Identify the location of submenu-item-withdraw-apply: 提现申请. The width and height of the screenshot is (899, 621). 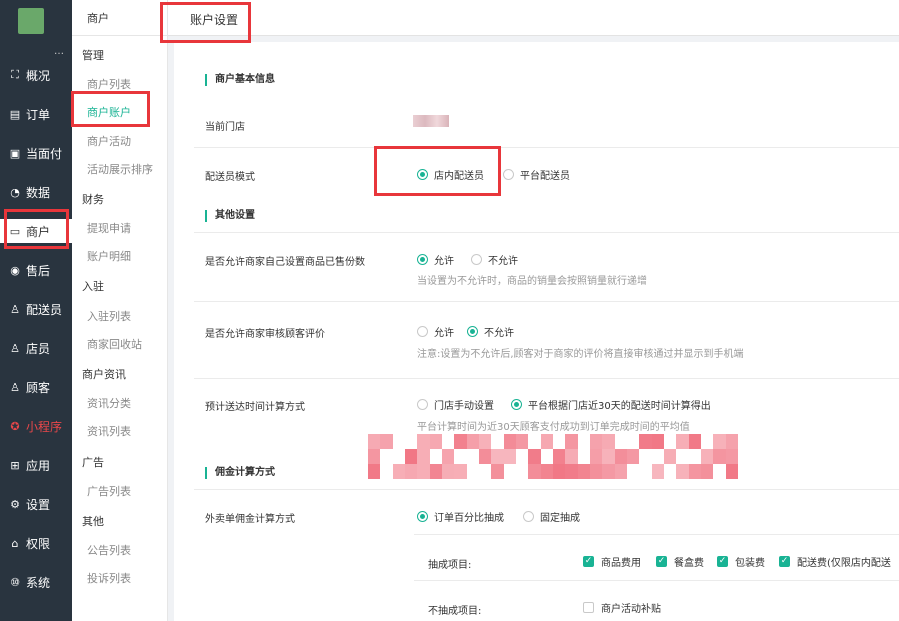
(109, 228).